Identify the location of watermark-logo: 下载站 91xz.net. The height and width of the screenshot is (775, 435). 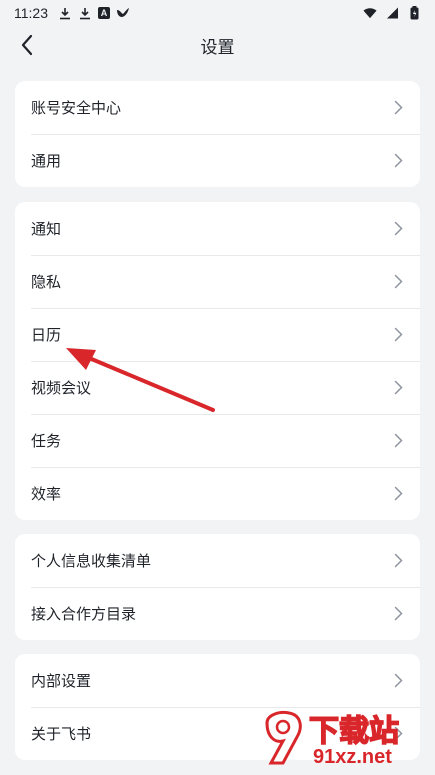
(332, 739).